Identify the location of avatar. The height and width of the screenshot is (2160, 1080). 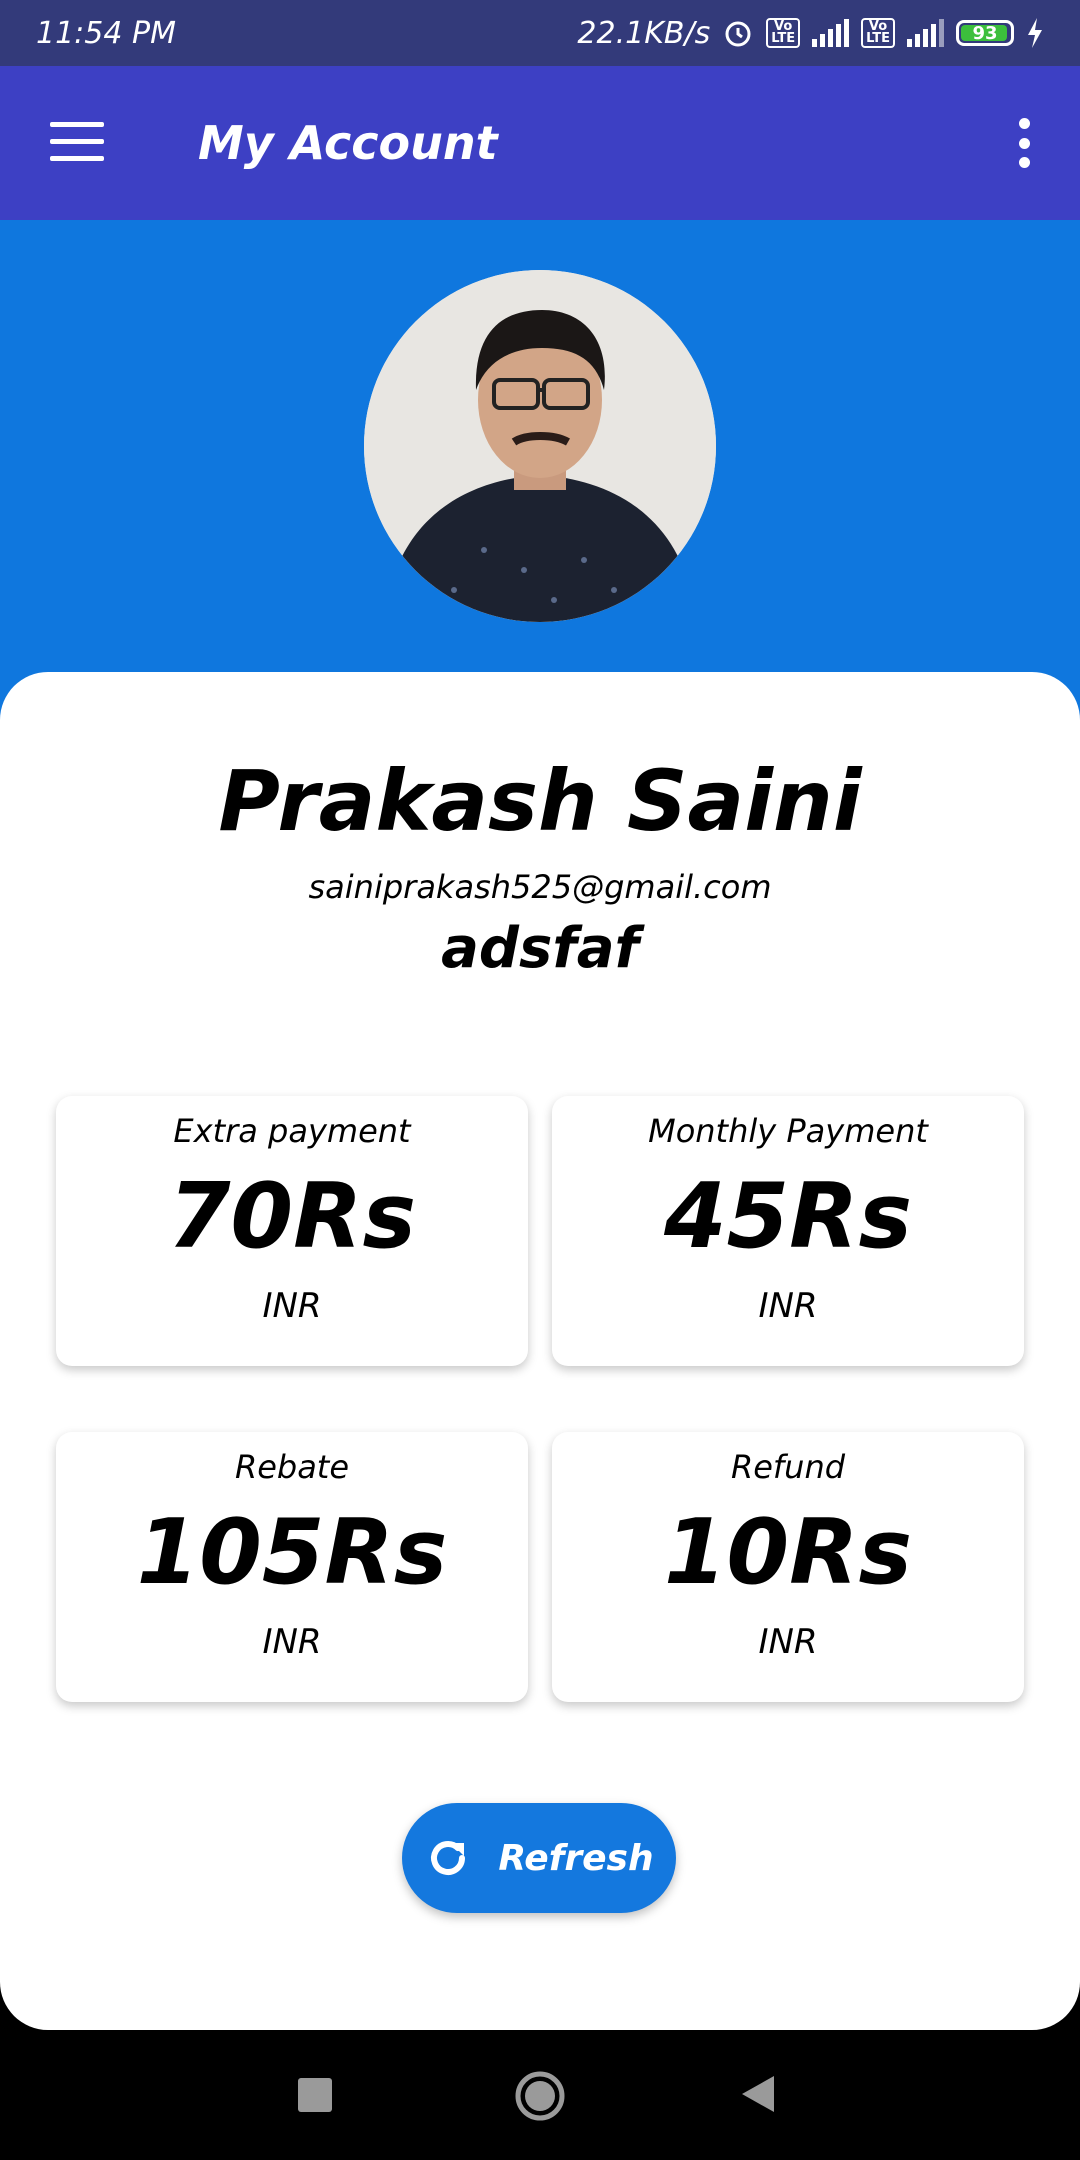
(540, 446).